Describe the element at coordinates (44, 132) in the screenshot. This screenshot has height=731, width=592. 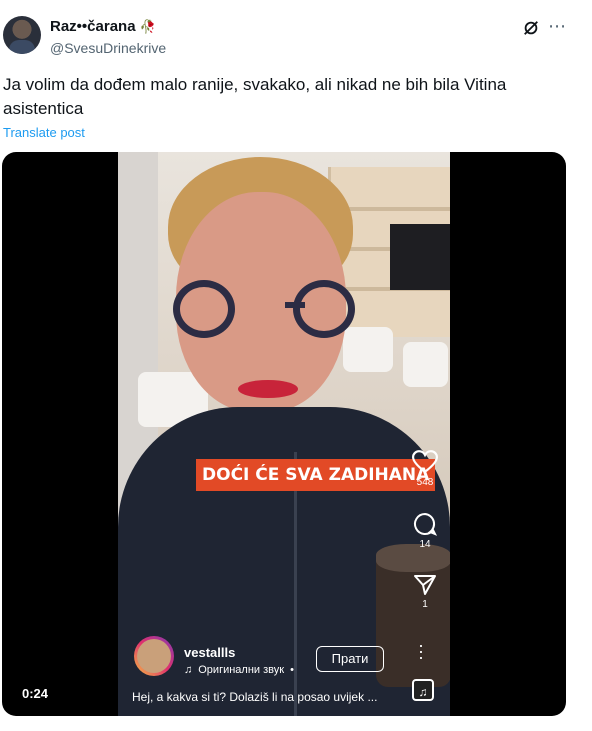
I see `translate-post-link: Translate post` at that location.